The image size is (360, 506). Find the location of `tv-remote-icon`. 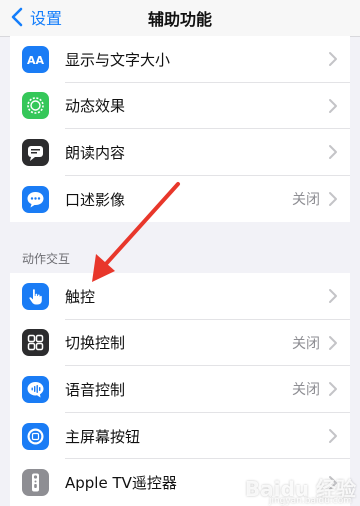

tv-remote-icon is located at coordinates (35, 483).